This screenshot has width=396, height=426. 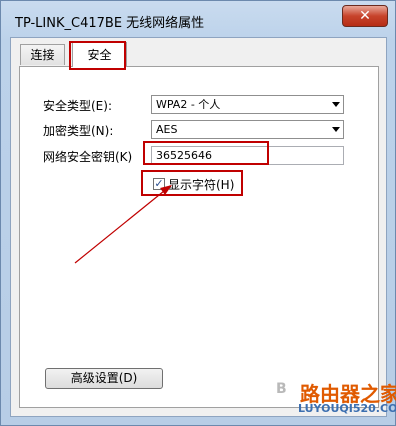 What do you see at coordinates (281, 389) in the screenshot?
I see `watermark-letter: B` at bounding box center [281, 389].